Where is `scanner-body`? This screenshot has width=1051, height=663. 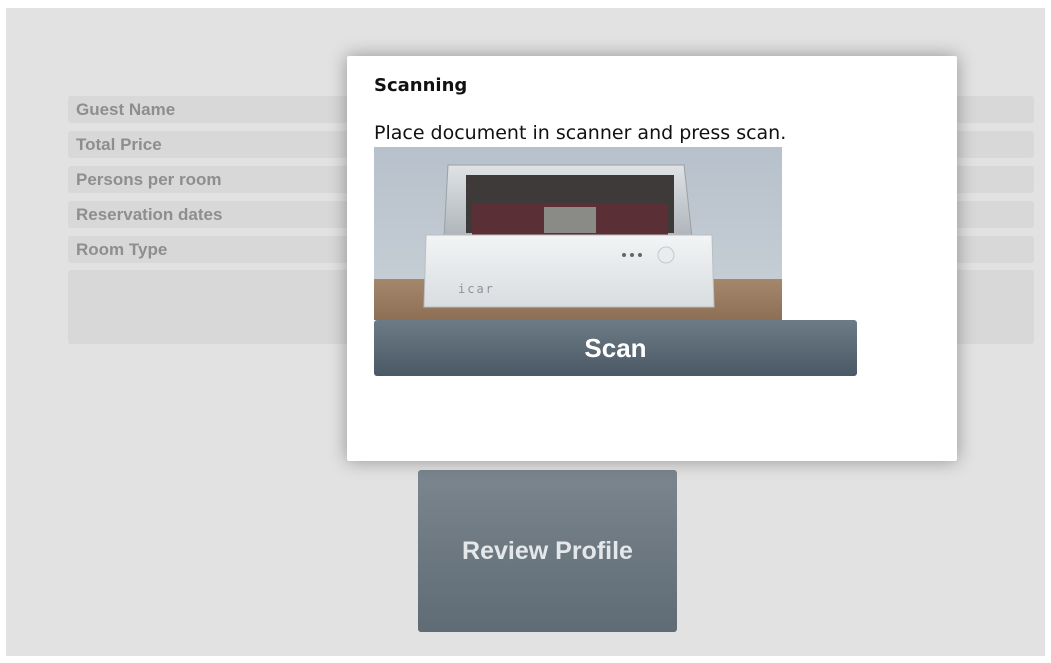 scanner-body is located at coordinates (569, 271).